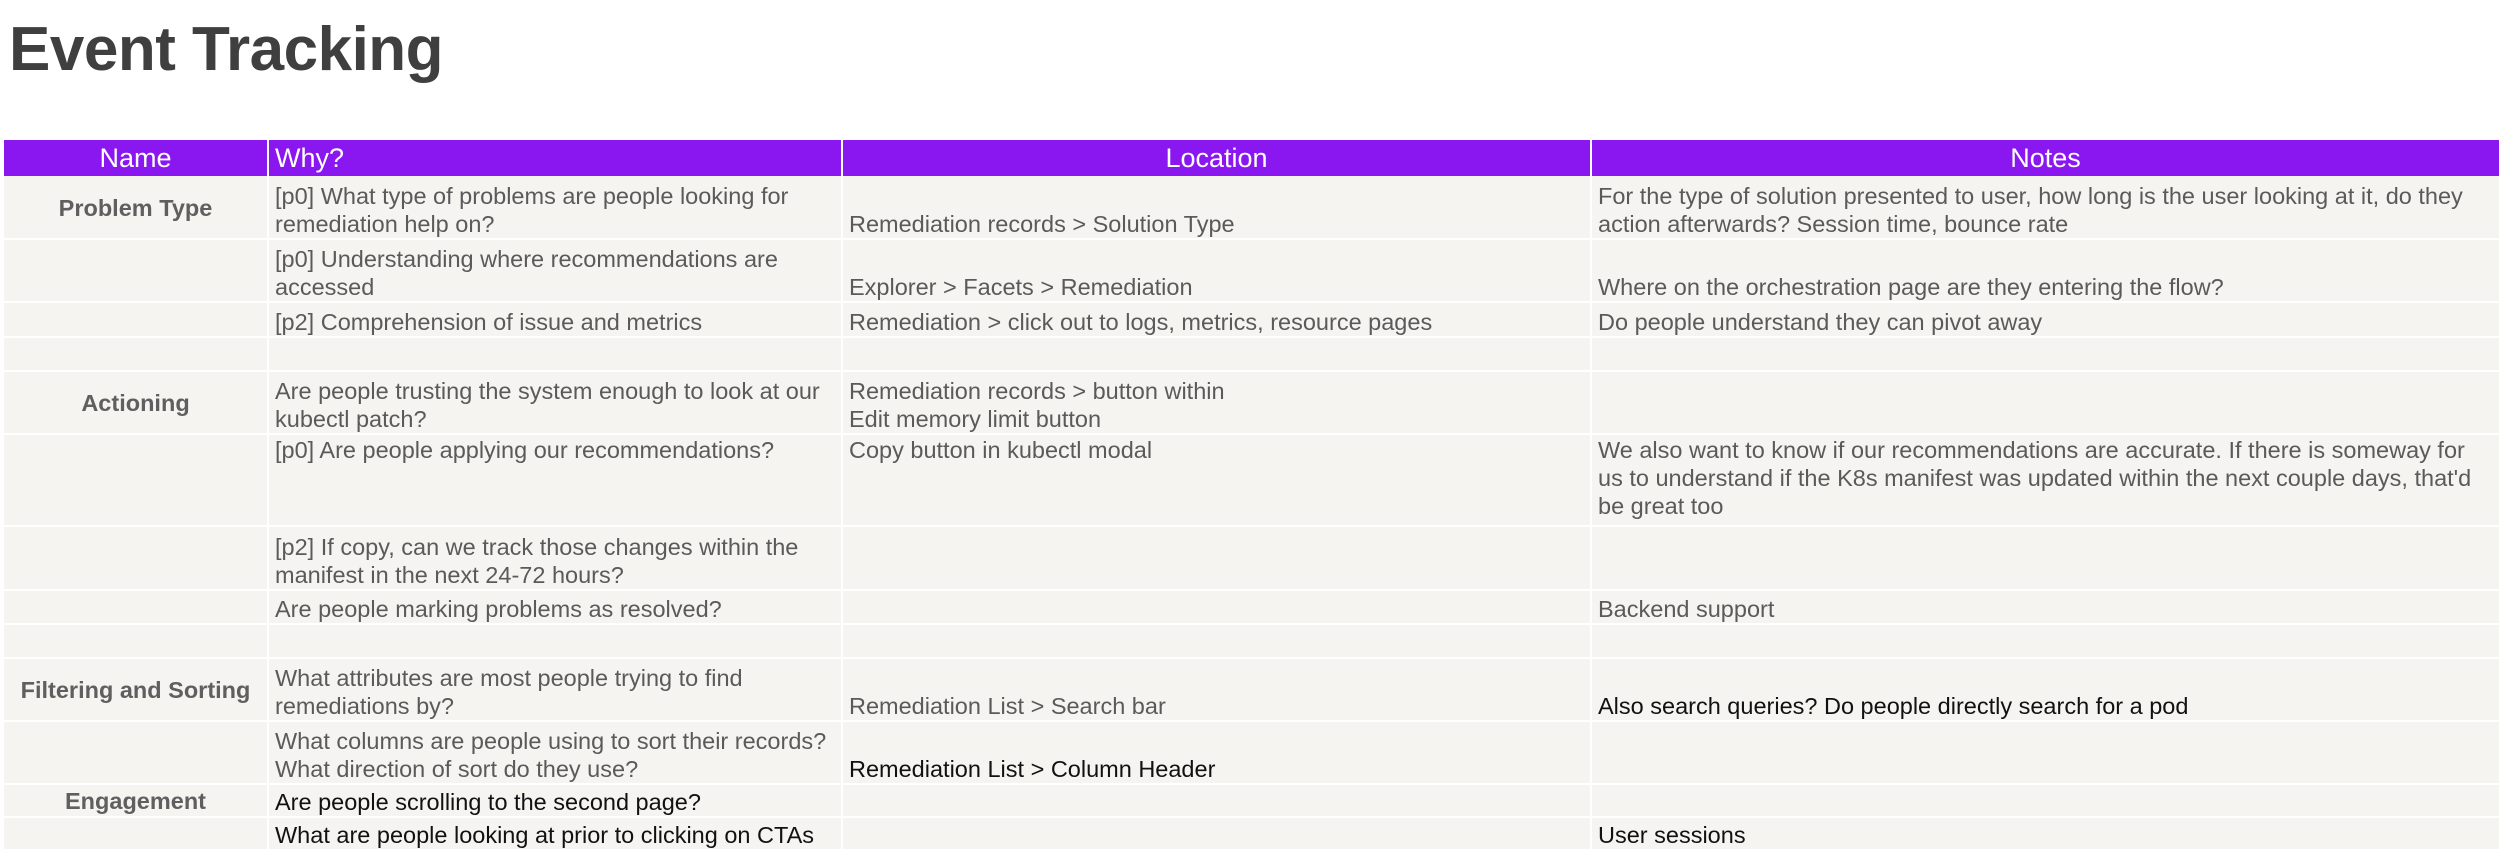 This screenshot has height=856, width=2500. I want to click on header-row: Name Why? Location Notes, so click(1252, 158).